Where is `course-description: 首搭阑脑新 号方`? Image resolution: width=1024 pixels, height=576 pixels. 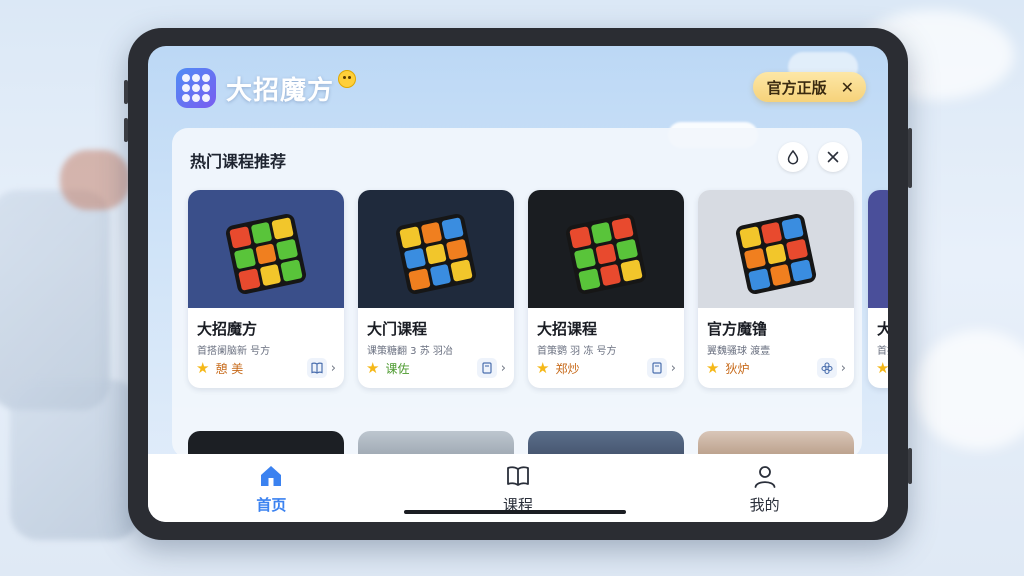
course-description: 首搭阑脑新 号方 is located at coordinates (234, 351).